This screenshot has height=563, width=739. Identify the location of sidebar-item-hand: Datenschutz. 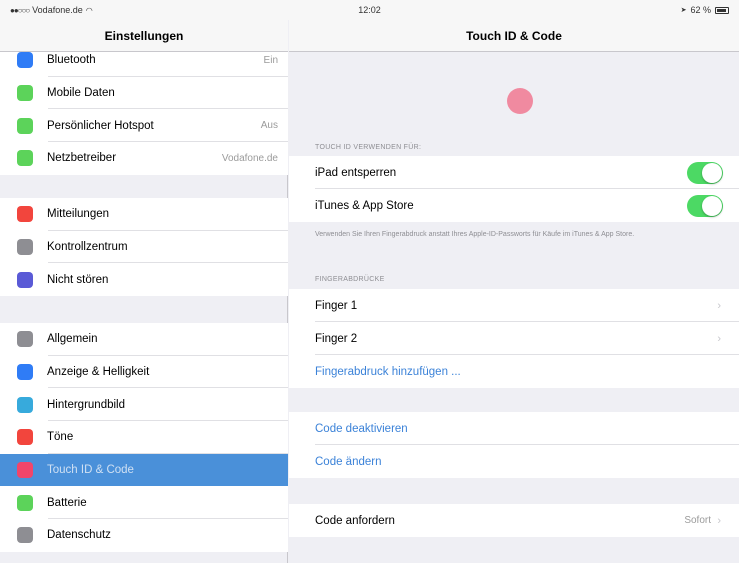
(144, 535).